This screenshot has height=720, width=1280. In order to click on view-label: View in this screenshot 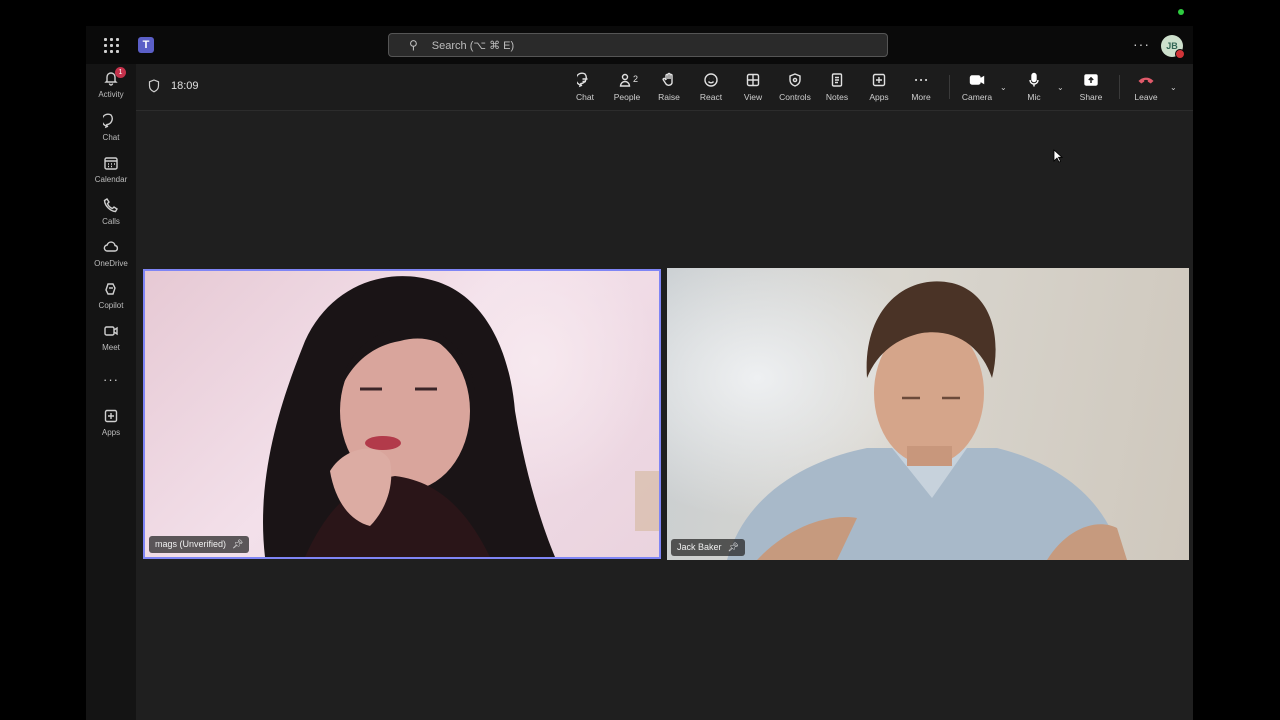, I will do `click(753, 97)`.